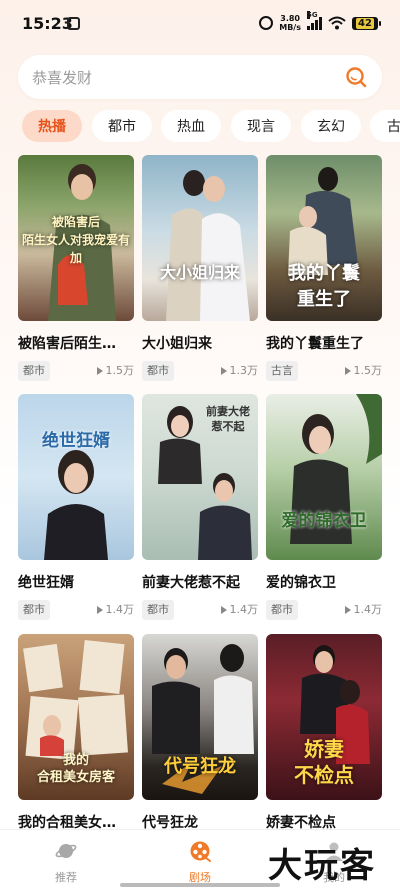 The height and width of the screenshot is (889, 400). Describe the element at coordinates (66, 851) in the screenshot. I see `planet-icon` at that location.